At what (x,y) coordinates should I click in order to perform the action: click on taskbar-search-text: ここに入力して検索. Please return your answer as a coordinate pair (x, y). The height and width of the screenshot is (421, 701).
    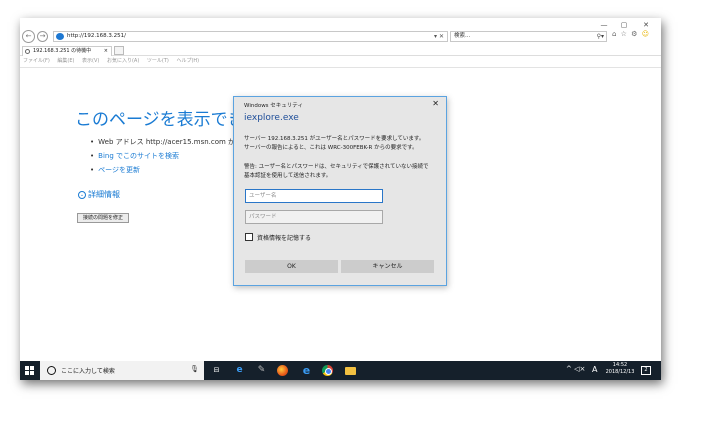
    Looking at the image, I should click on (88, 371).